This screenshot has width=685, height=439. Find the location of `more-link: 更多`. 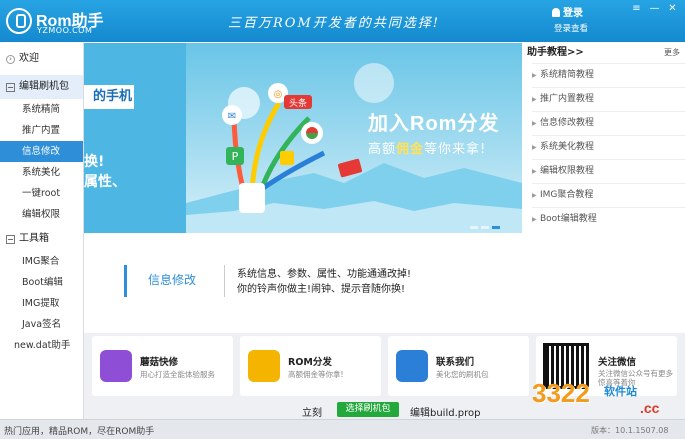

more-link: 更多 is located at coordinates (672, 53).